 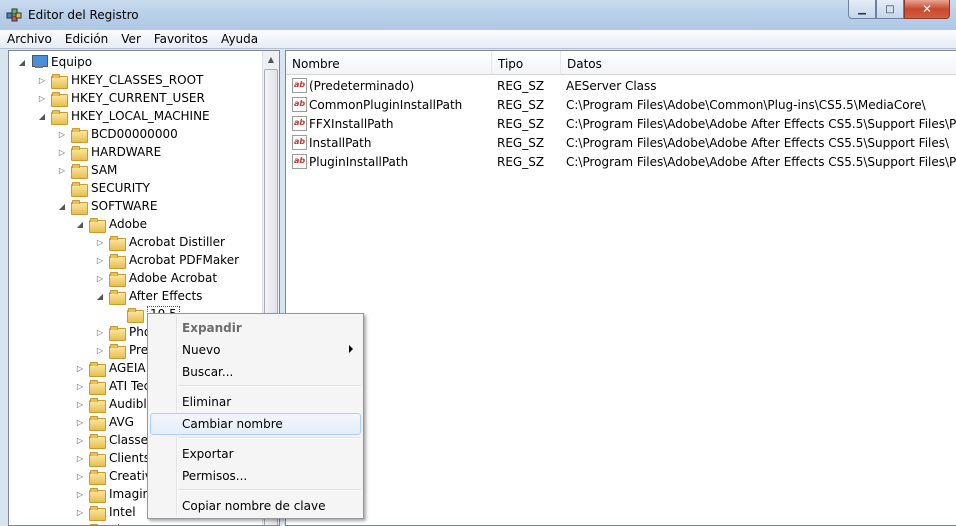 What do you see at coordinates (54, 62) in the screenshot?
I see `tree-item: ◢ Equipo` at bounding box center [54, 62].